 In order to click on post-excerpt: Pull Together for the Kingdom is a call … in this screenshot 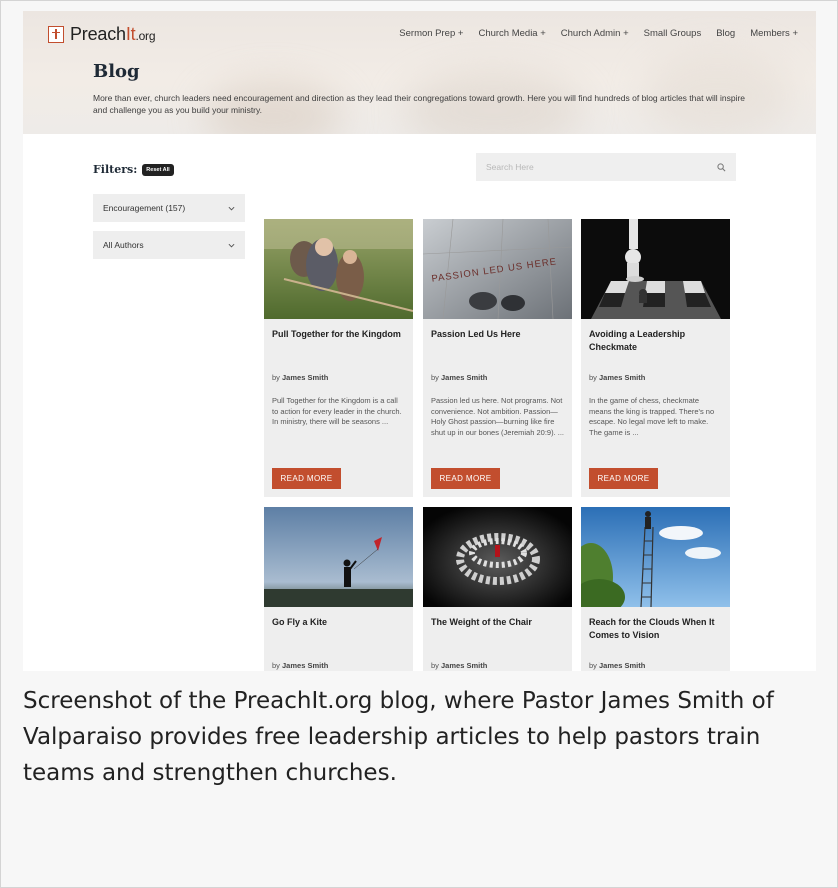, I will do `click(337, 411)`.